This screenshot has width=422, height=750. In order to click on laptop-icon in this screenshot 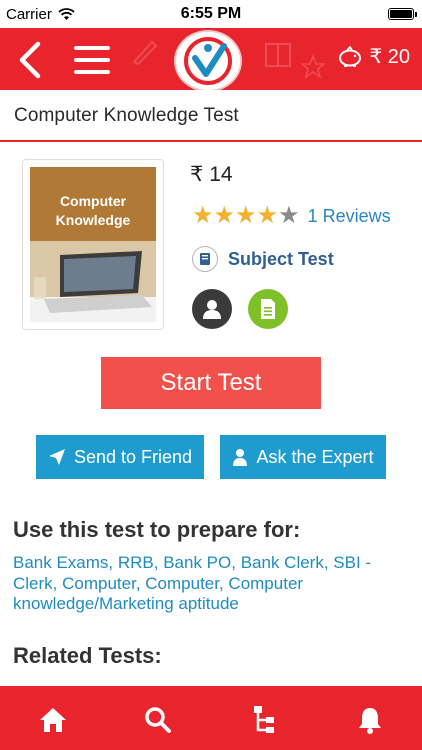, I will do `click(93, 281)`.